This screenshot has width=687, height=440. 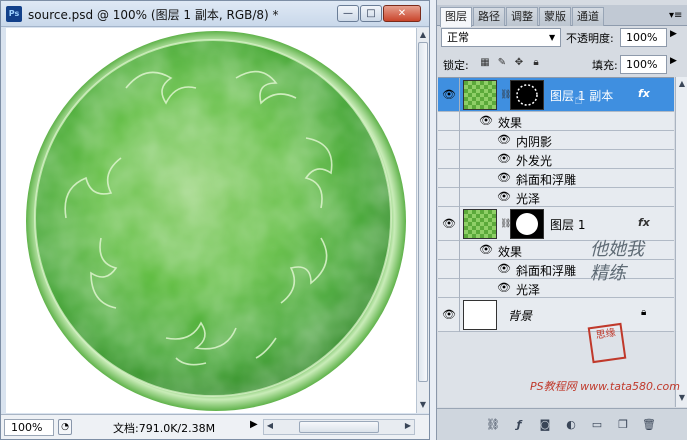 What do you see at coordinates (254, 424) in the screenshot?
I see `status-menu-arrow-icon: ▶` at bounding box center [254, 424].